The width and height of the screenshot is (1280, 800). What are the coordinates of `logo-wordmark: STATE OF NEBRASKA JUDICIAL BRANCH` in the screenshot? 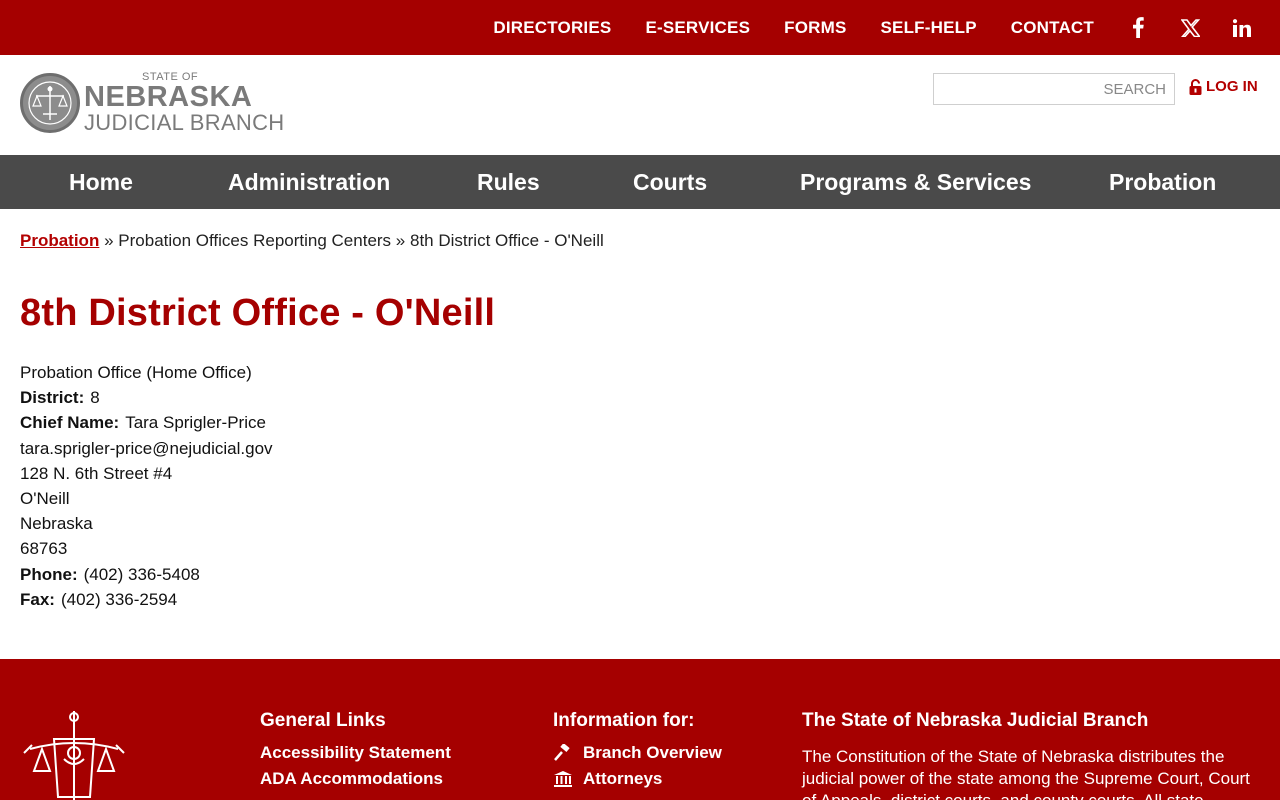 It's located at (184, 103).